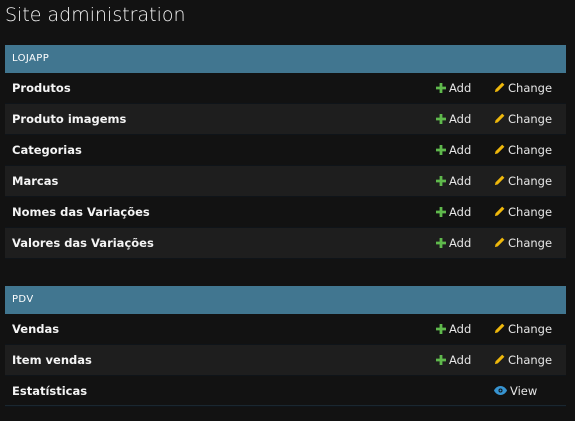  Describe the element at coordinates (285, 391) in the screenshot. I see `table-row: Estatísticas View` at that location.